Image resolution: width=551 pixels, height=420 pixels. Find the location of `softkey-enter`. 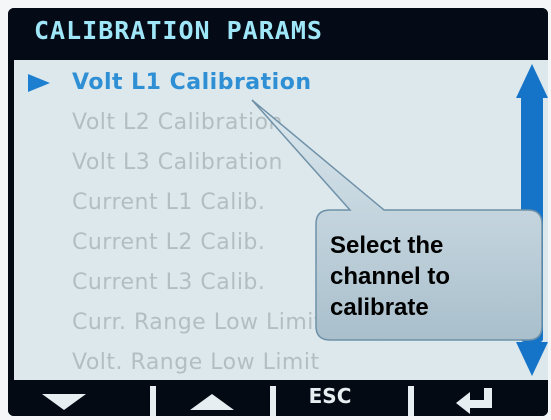

softkey-enter is located at coordinates (468, 398).